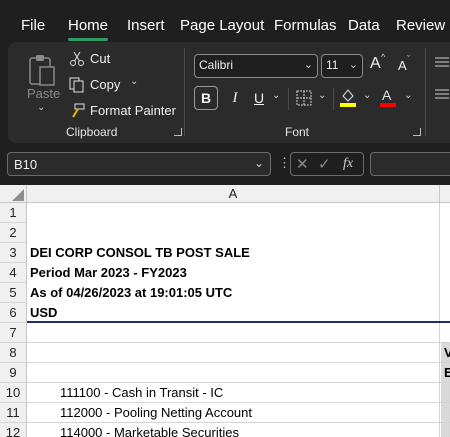 The width and height of the screenshot is (450, 437). I want to click on menu-insert: Insert, so click(146, 25).